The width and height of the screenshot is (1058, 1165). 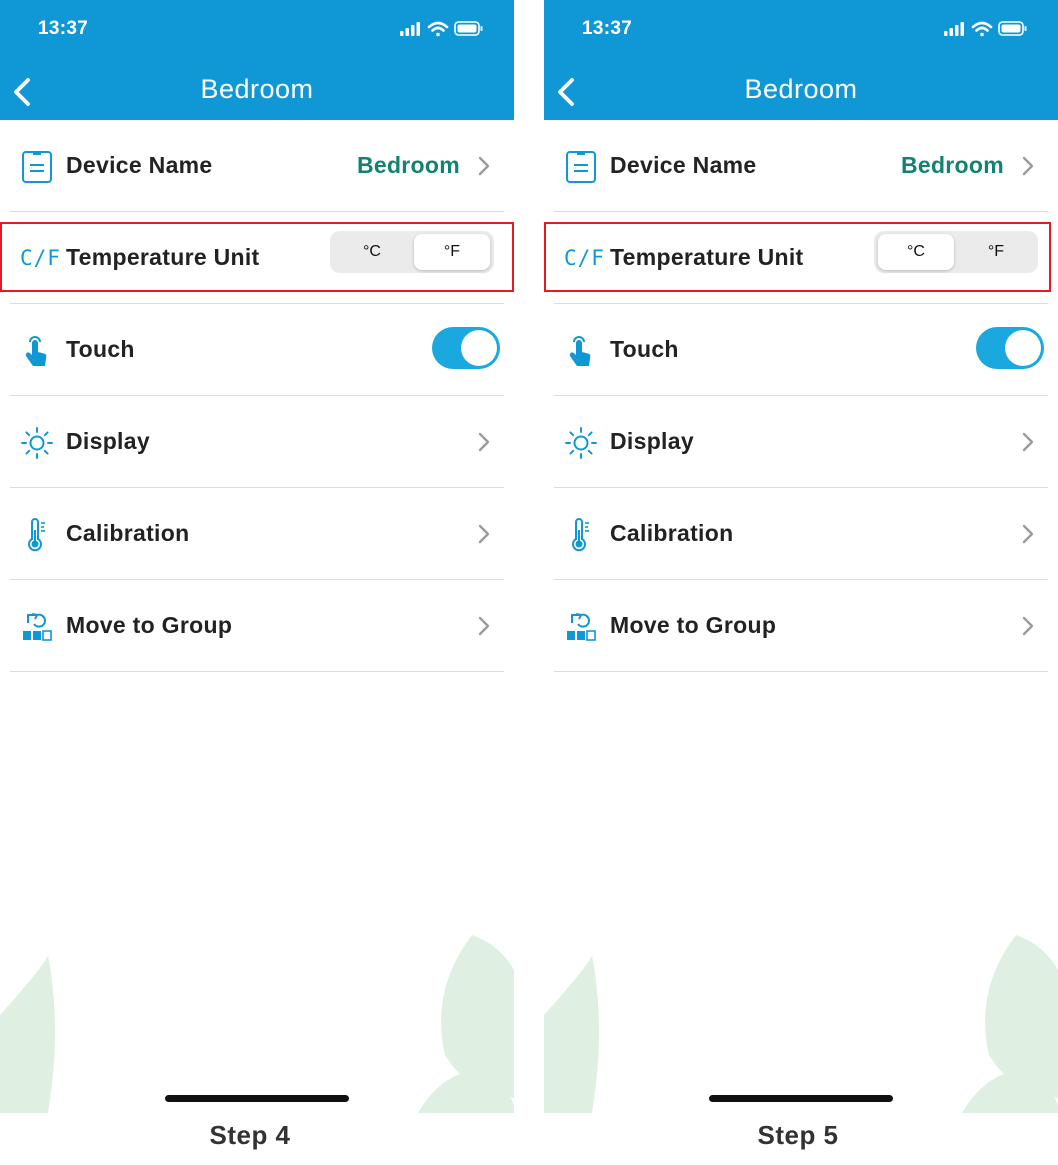 What do you see at coordinates (798, 1135) in the screenshot?
I see `step-caption: Step 5` at bounding box center [798, 1135].